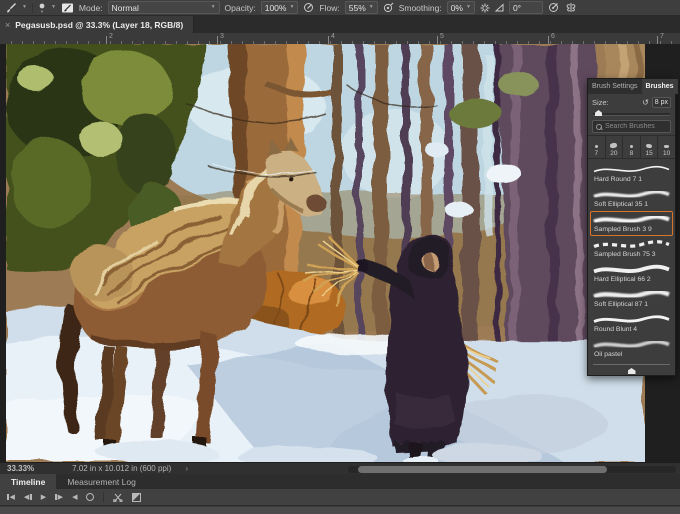 Image resolution: width=680 pixels, height=514 pixels. Describe the element at coordinates (186, 468) in the screenshot. I see `status-menu-chevron-icon: ›` at that location.